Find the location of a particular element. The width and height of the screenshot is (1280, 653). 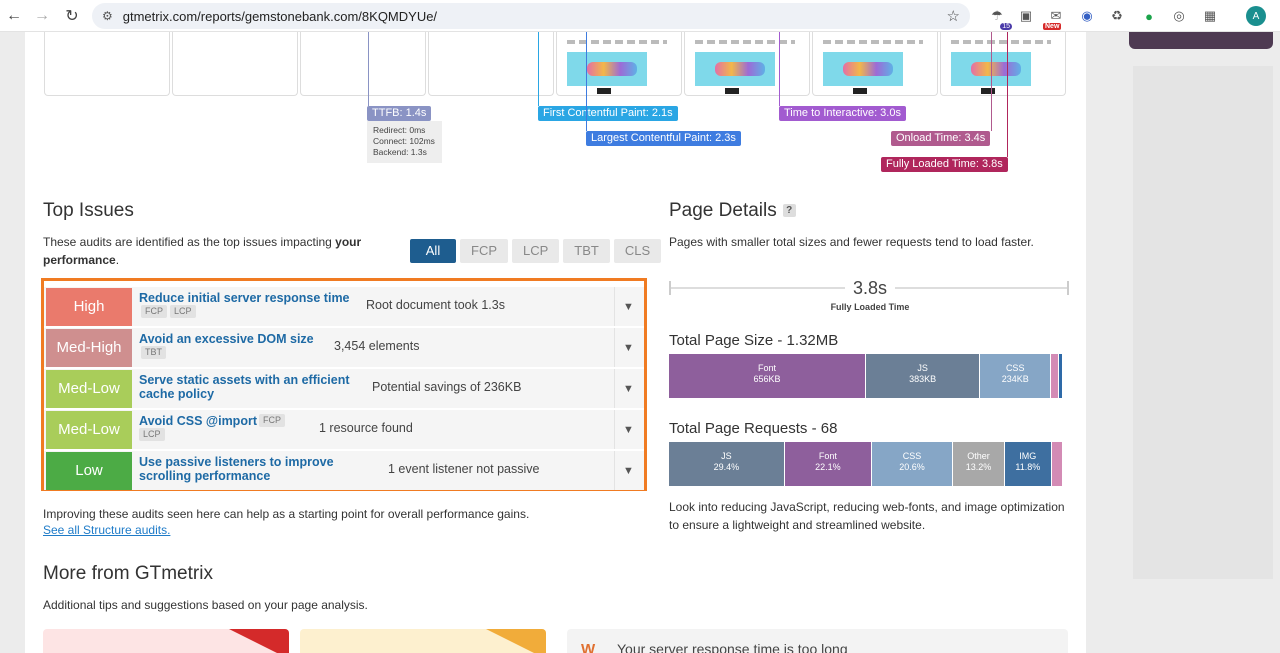

server-response-card: W Your server response time is too long is located at coordinates (817, 641).